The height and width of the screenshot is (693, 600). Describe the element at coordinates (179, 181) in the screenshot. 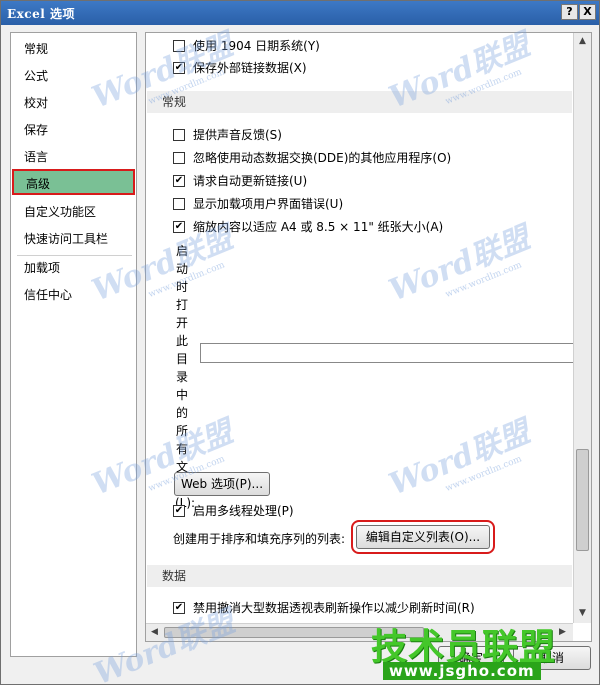

I see `checkbox-auto-update-links: ✔` at that location.